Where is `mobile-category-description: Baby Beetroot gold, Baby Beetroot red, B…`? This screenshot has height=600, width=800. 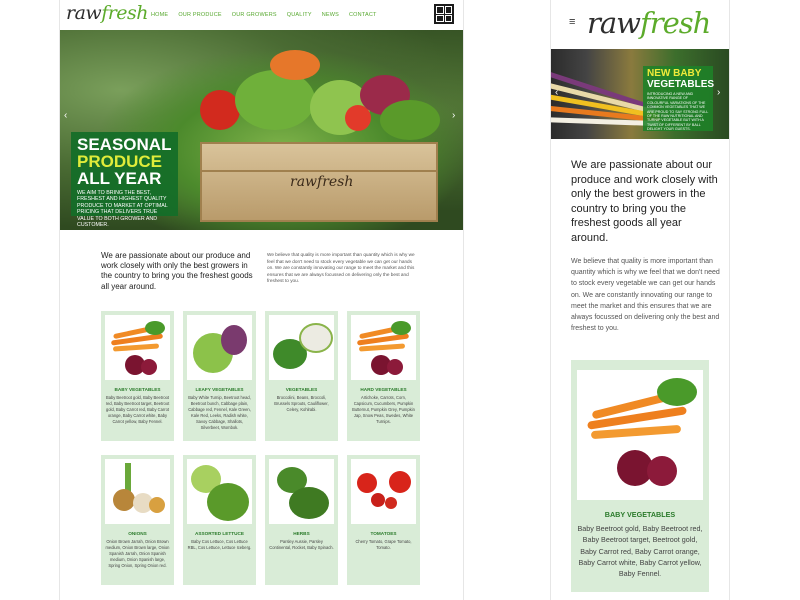 mobile-category-description: Baby Beetroot gold, Baby Beetroot red, B… is located at coordinates (640, 551).